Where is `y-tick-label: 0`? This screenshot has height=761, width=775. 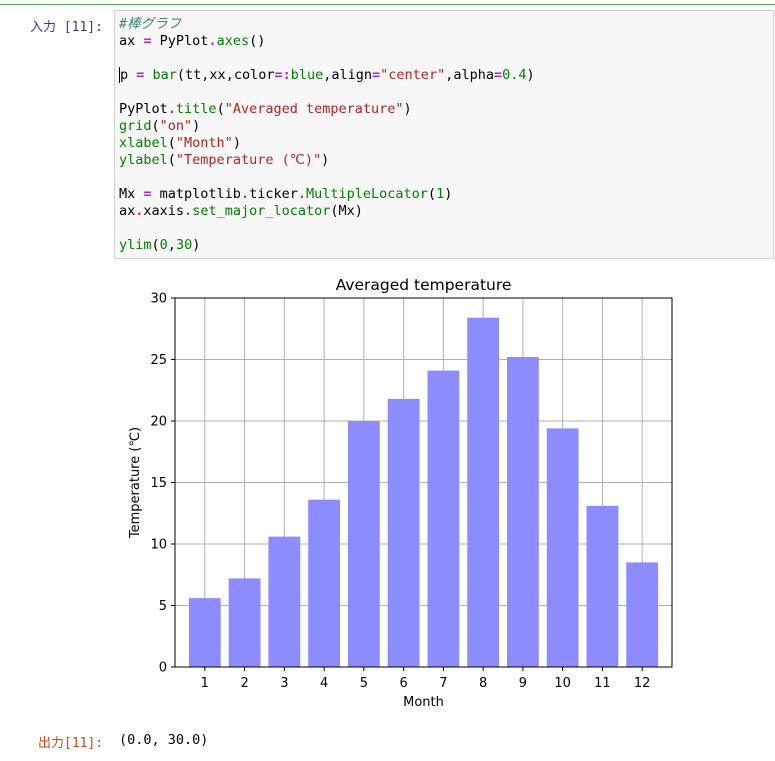
y-tick-label: 0 is located at coordinates (163, 668).